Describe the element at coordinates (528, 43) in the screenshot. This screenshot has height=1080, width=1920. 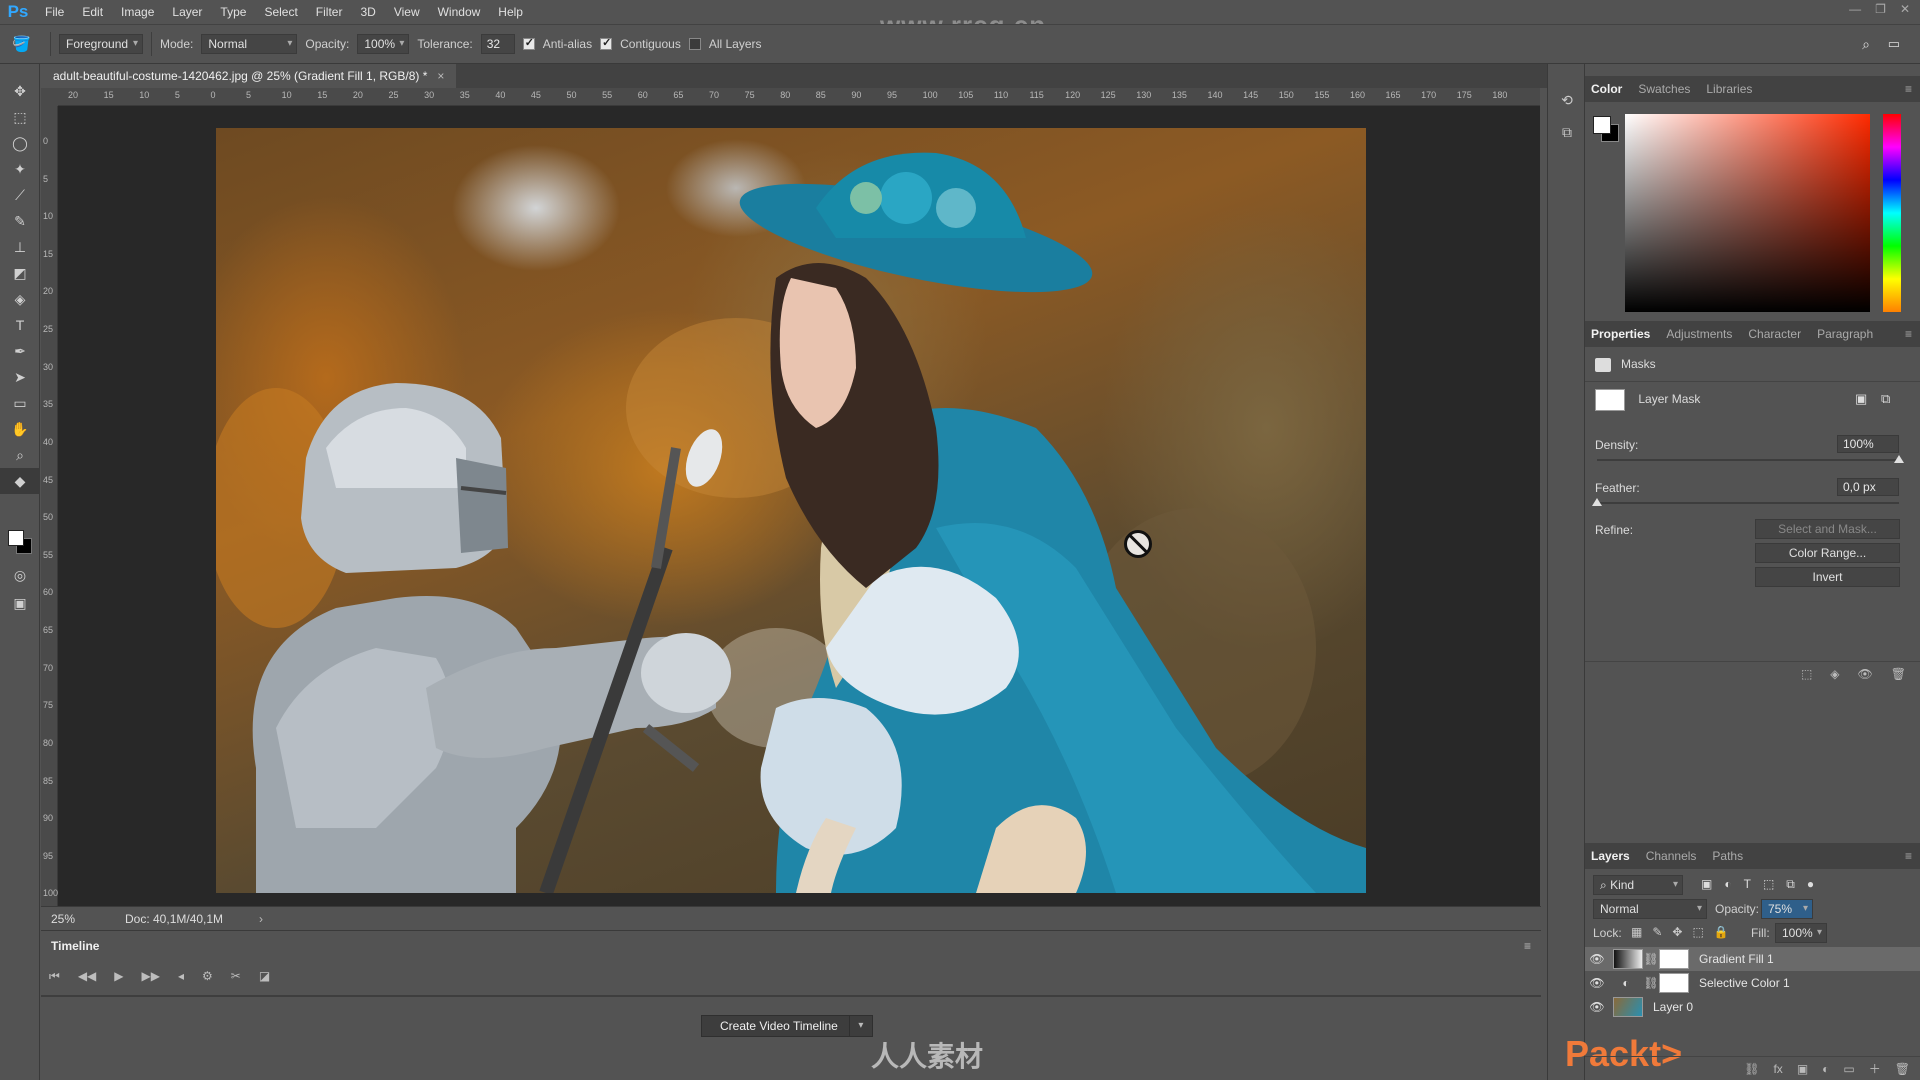
I see `antialias-checkbox` at that location.